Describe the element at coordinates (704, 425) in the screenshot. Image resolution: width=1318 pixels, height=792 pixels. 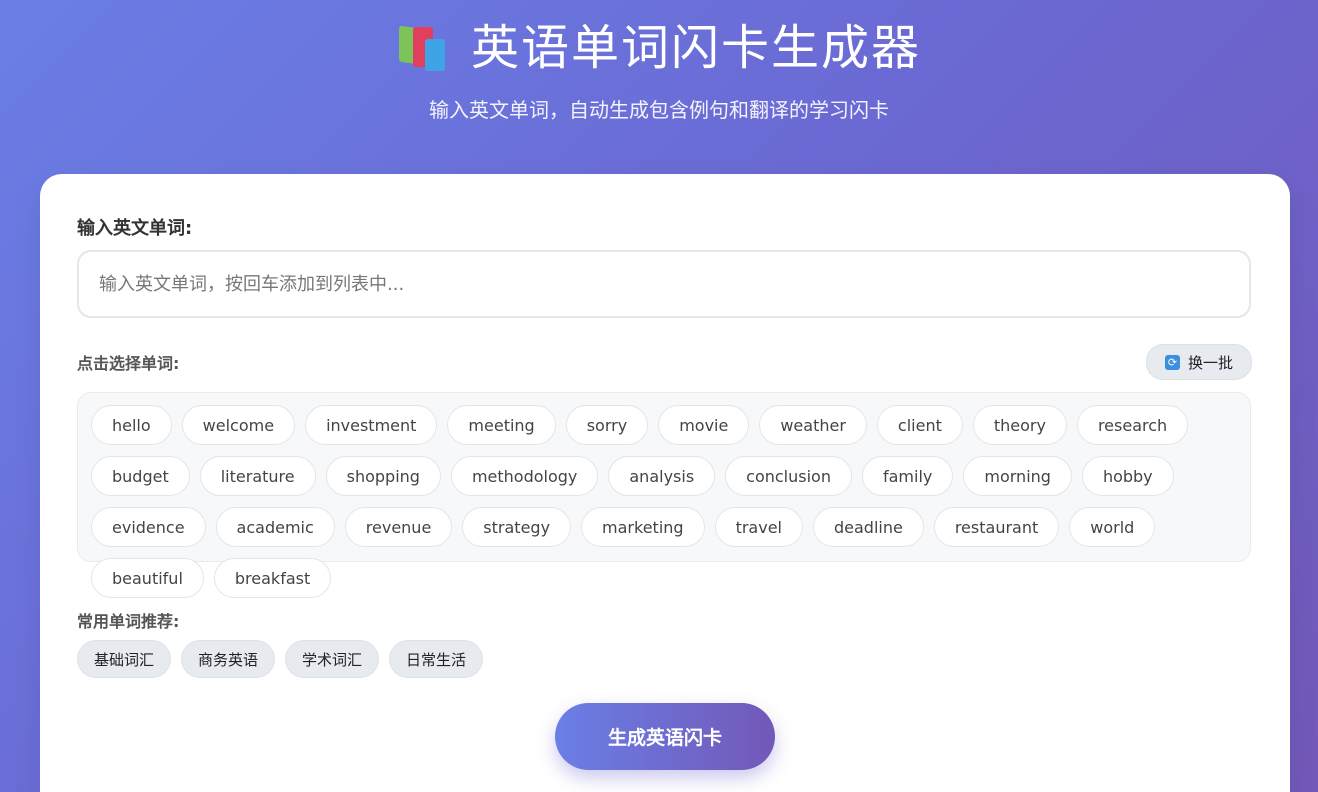
I see `word-chip: movie` at that location.